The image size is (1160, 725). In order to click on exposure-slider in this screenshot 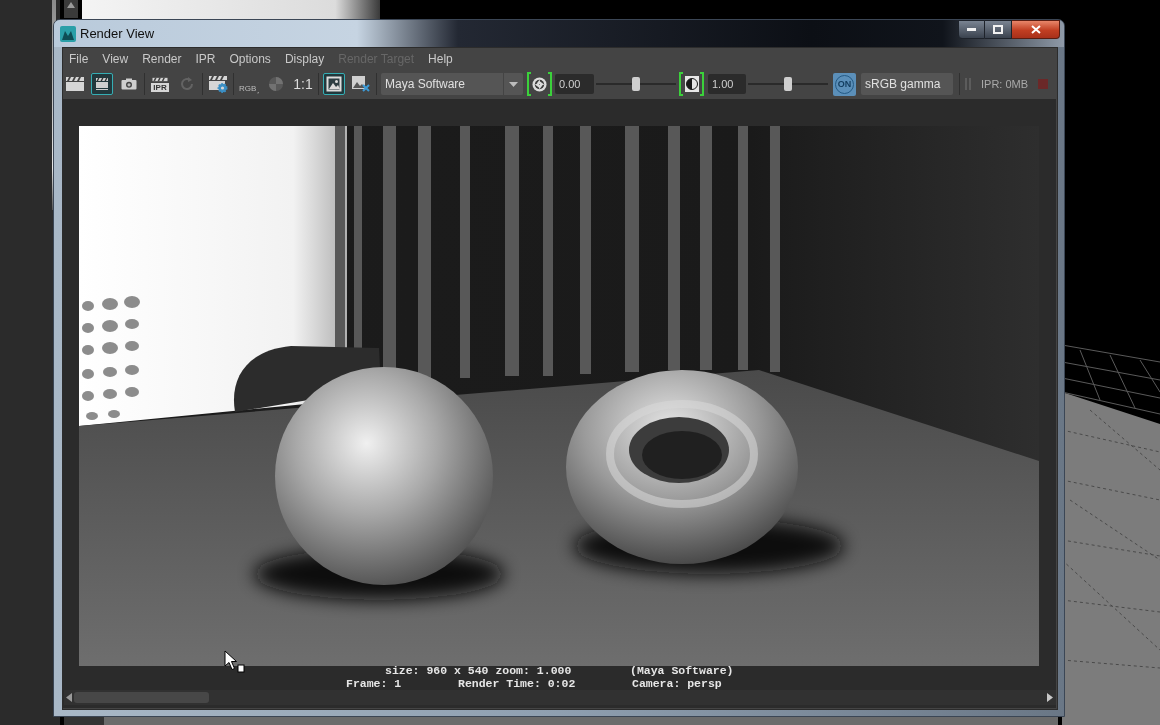, I will do `click(636, 84)`.